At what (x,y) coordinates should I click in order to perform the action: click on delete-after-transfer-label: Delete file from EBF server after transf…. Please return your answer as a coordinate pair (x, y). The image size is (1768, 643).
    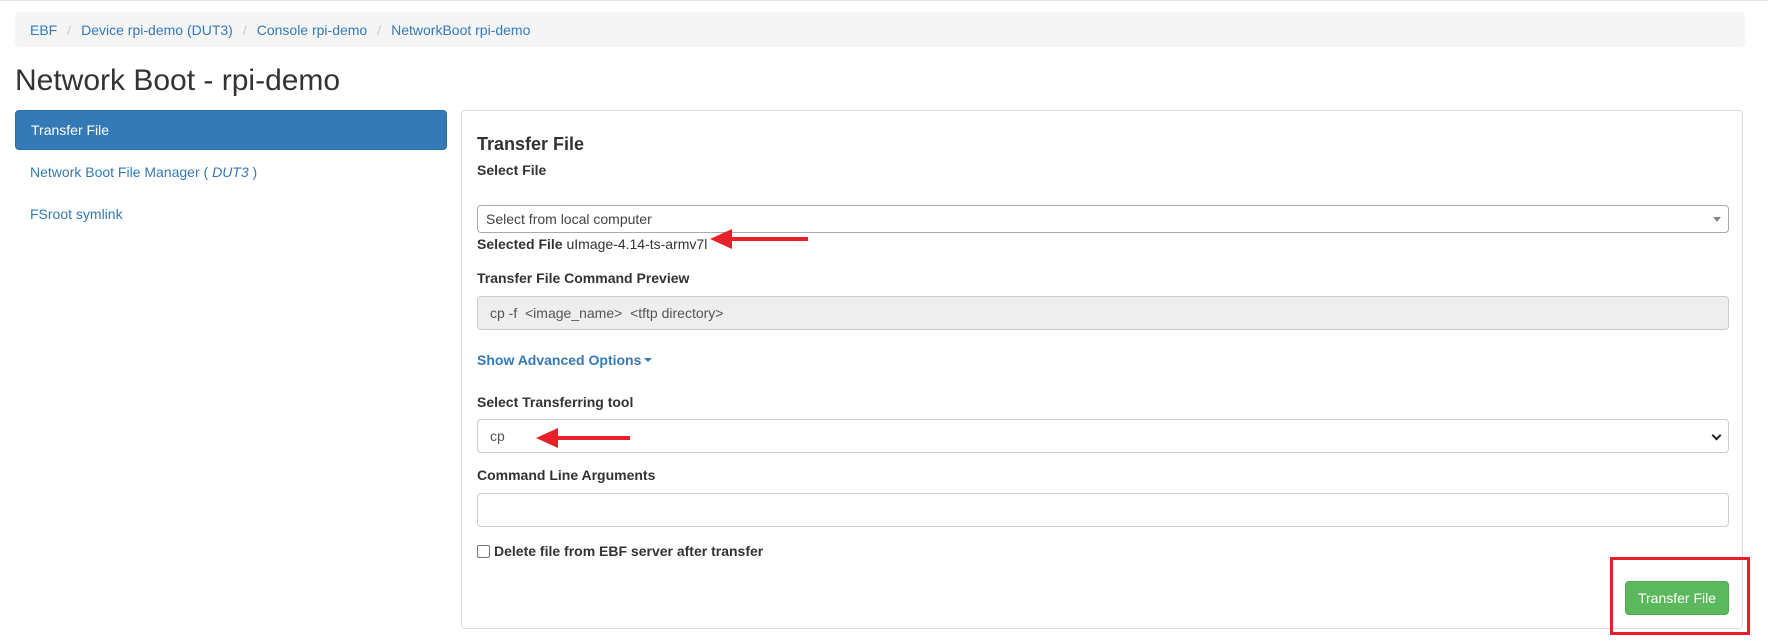
    Looking at the image, I should click on (629, 551).